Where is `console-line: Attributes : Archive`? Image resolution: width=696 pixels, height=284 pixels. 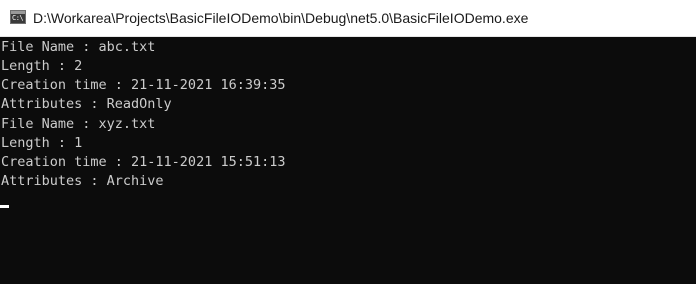 console-line: Attributes : Archive is located at coordinates (82, 181).